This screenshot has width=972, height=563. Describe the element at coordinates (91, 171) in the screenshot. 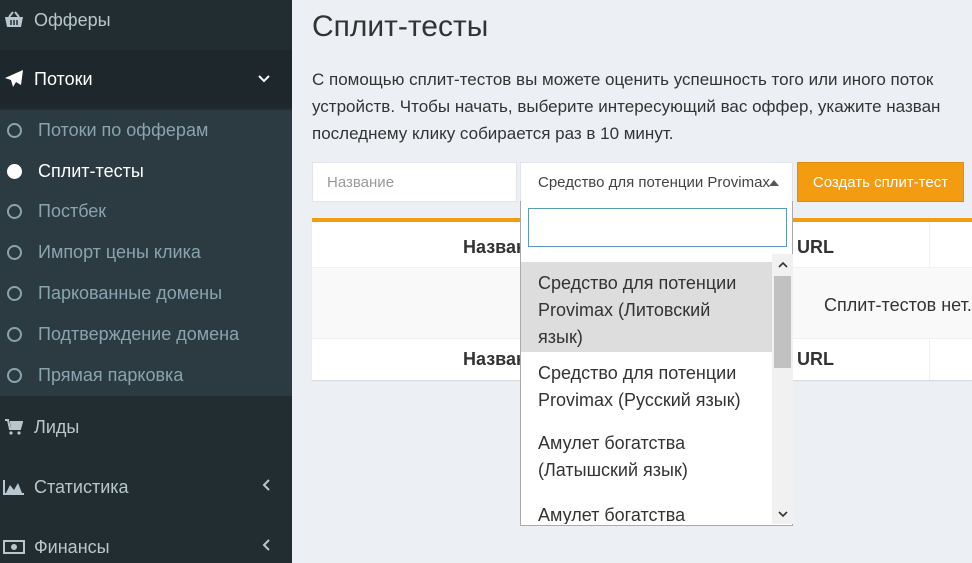

I see `sidebar-item-label: Сплит-тесты` at that location.